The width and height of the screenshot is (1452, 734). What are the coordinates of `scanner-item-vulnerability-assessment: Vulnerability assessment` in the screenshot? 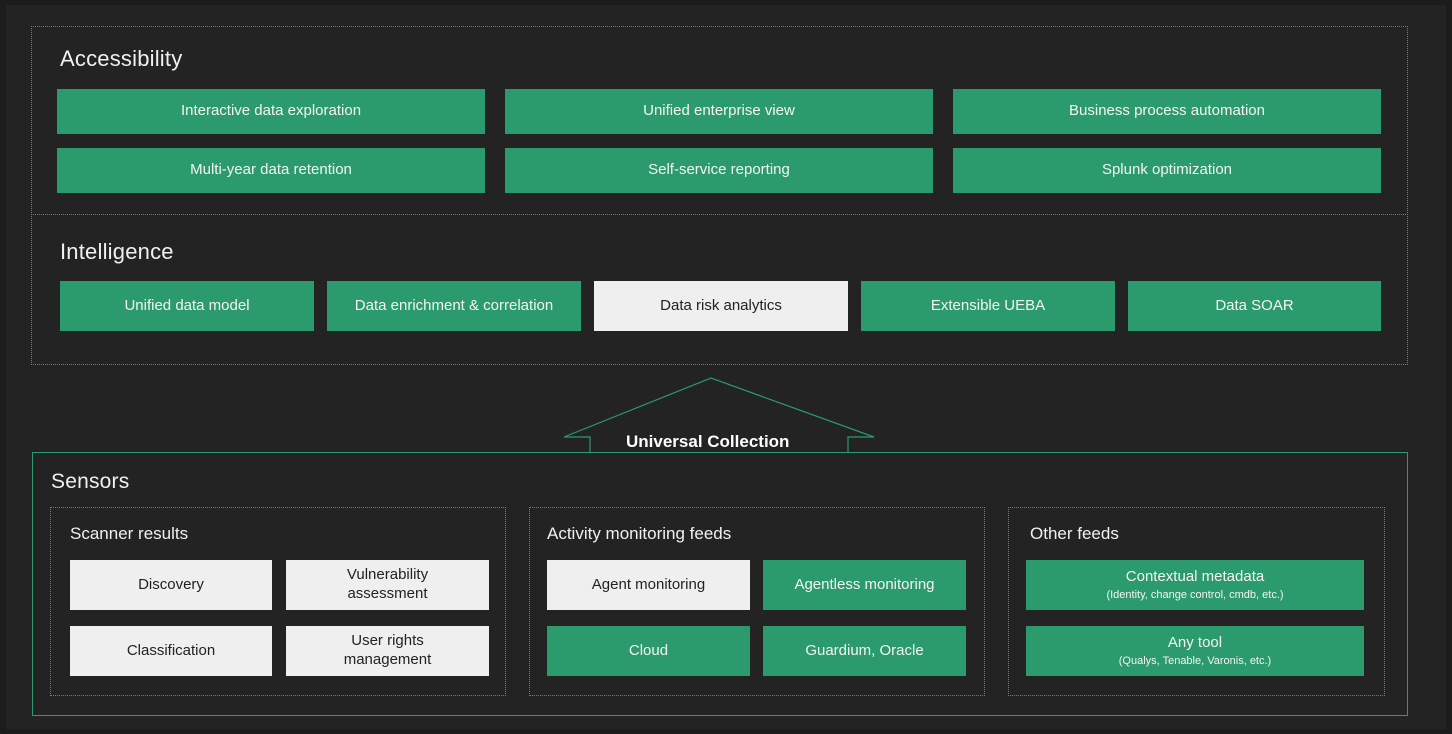 It's located at (387, 585).